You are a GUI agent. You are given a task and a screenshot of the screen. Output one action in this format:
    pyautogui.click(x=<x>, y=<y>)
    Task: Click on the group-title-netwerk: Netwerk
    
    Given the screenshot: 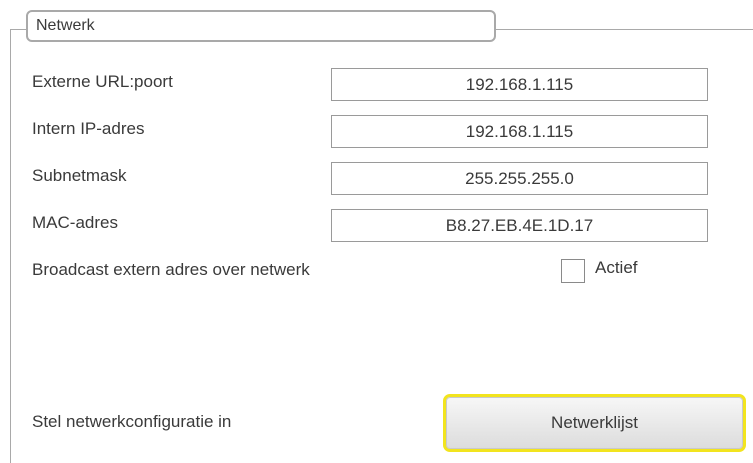 What is the action you would take?
    pyautogui.click(x=261, y=26)
    